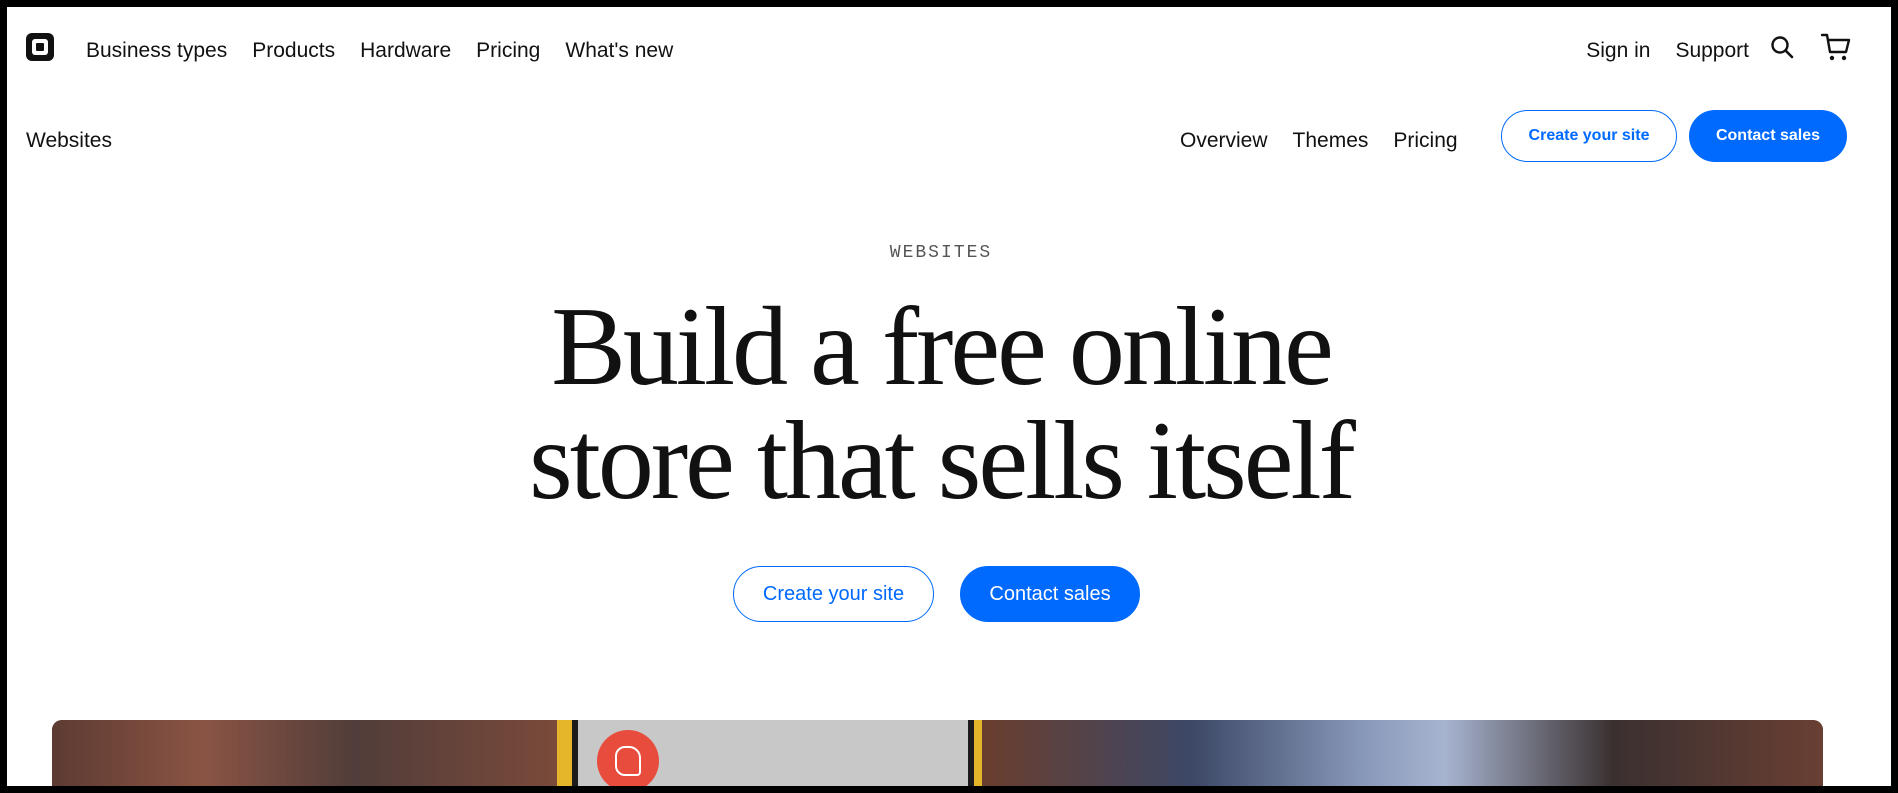 The height and width of the screenshot is (793, 1898). I want to click on subnav-contact-sales-button: Contact sales, so click(1768, 136).